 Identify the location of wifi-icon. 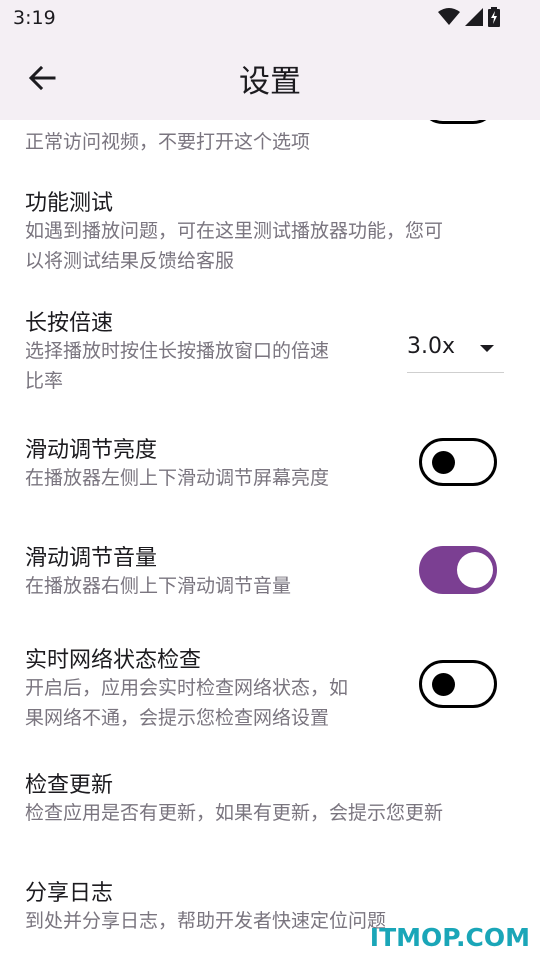
(449, 16).